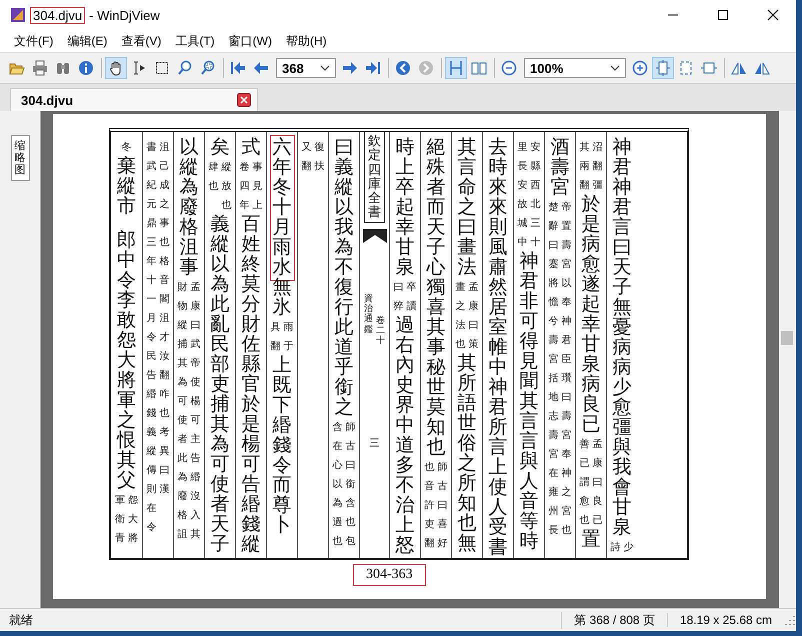 Image resolution: width=802 pixels, height=636 pixels. Describe the element at coordinates (282, 208) in the screenshot. I see `column-text: 六年冬十月雨水` at that location.